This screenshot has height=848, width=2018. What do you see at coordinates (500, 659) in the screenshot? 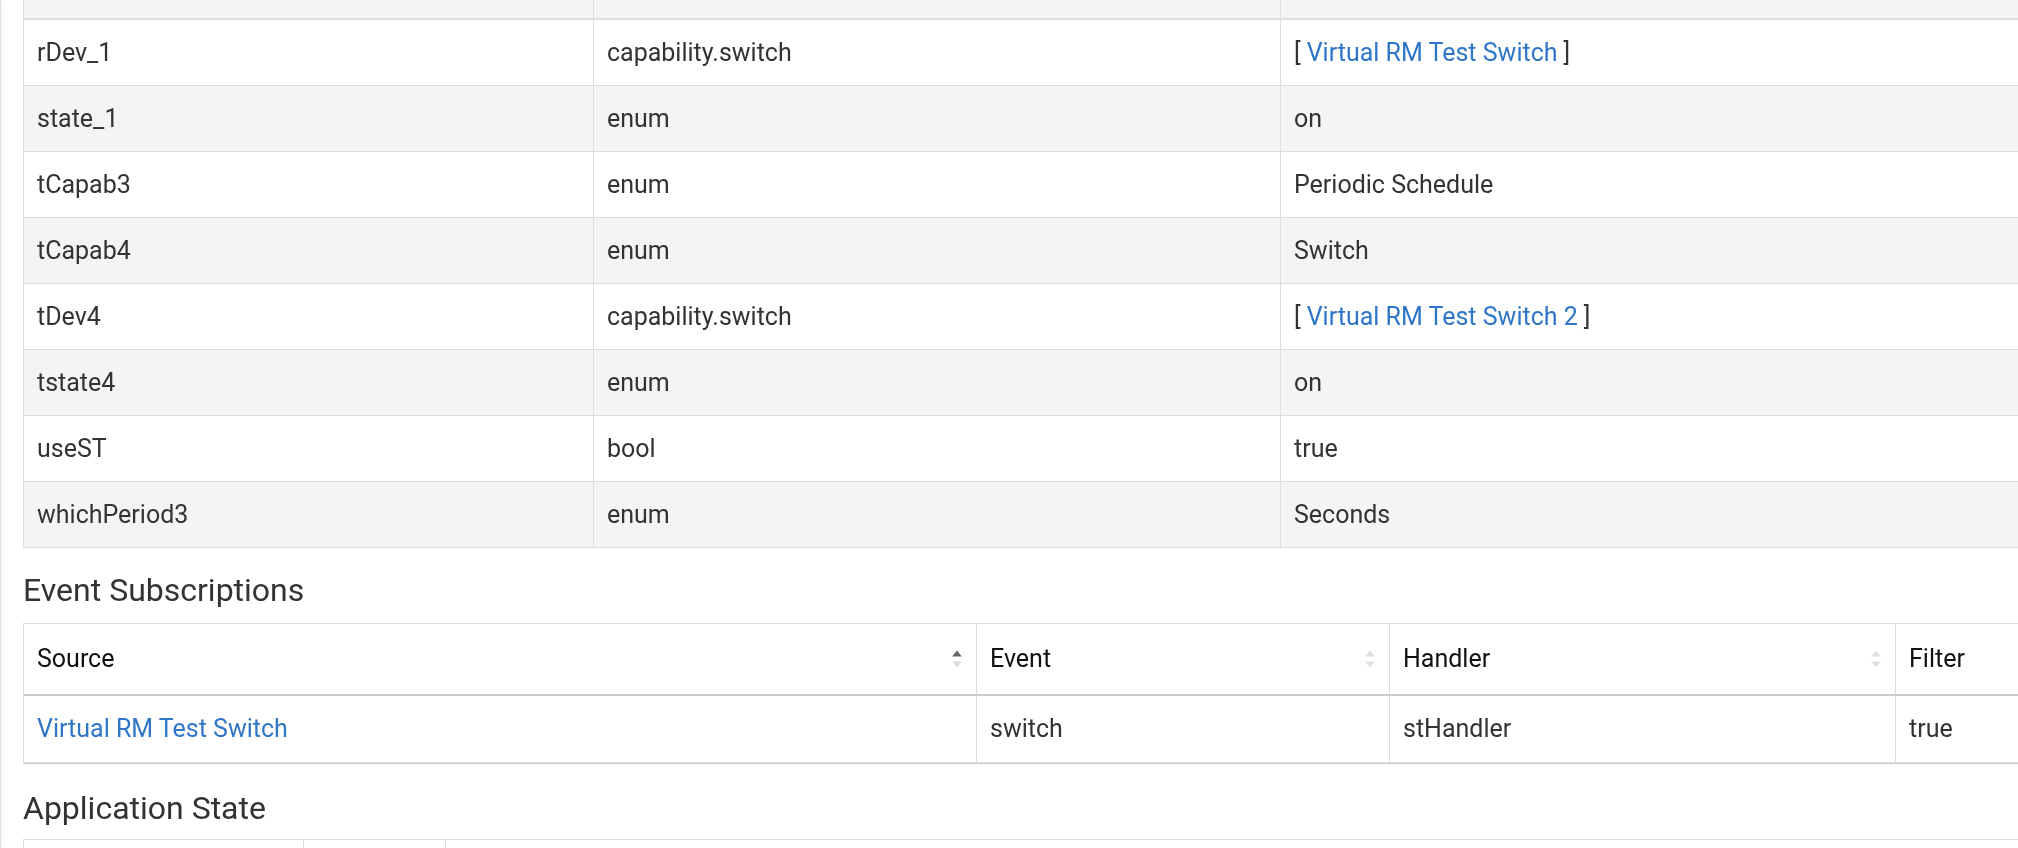
I see `column-header: Source` at bounding box center [500, 659].